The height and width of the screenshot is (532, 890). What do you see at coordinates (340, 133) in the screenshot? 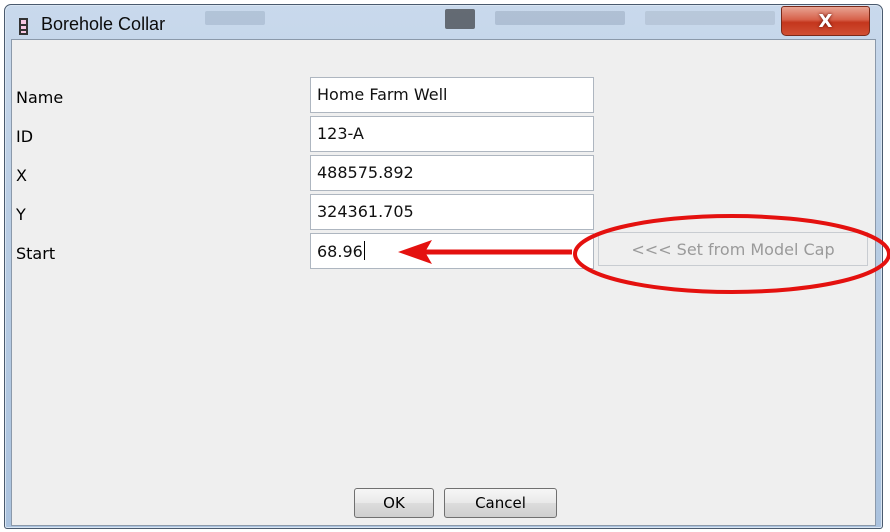
I see `id-value: 123-A` at bounding box center [340, 133].